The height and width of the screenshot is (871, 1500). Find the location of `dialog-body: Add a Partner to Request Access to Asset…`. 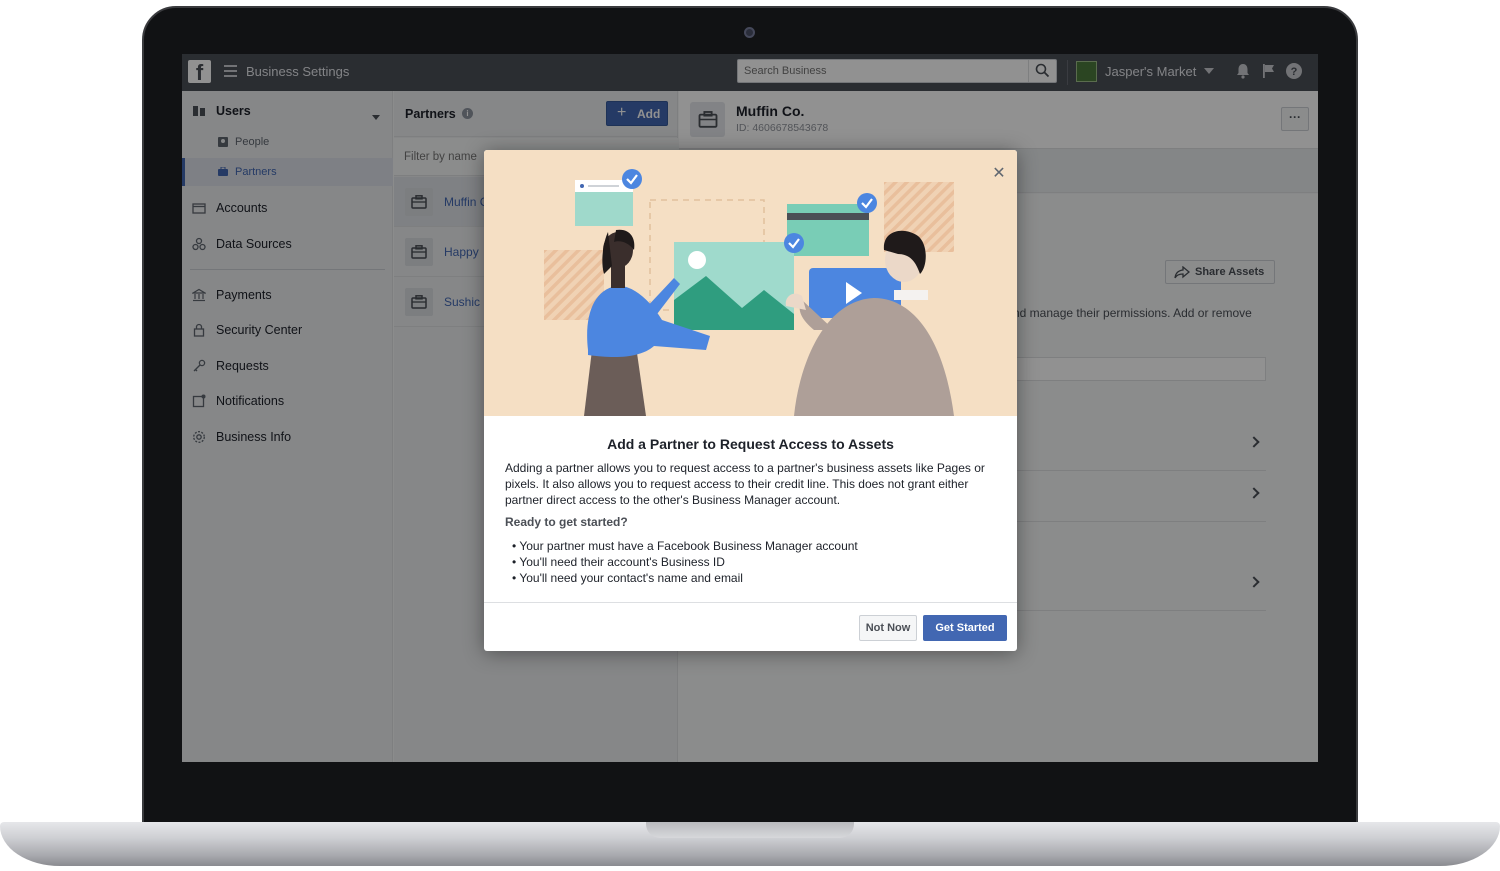

dialog-body: Add a Partner to Request Access to Asset… is located at coordinates (750, 509).